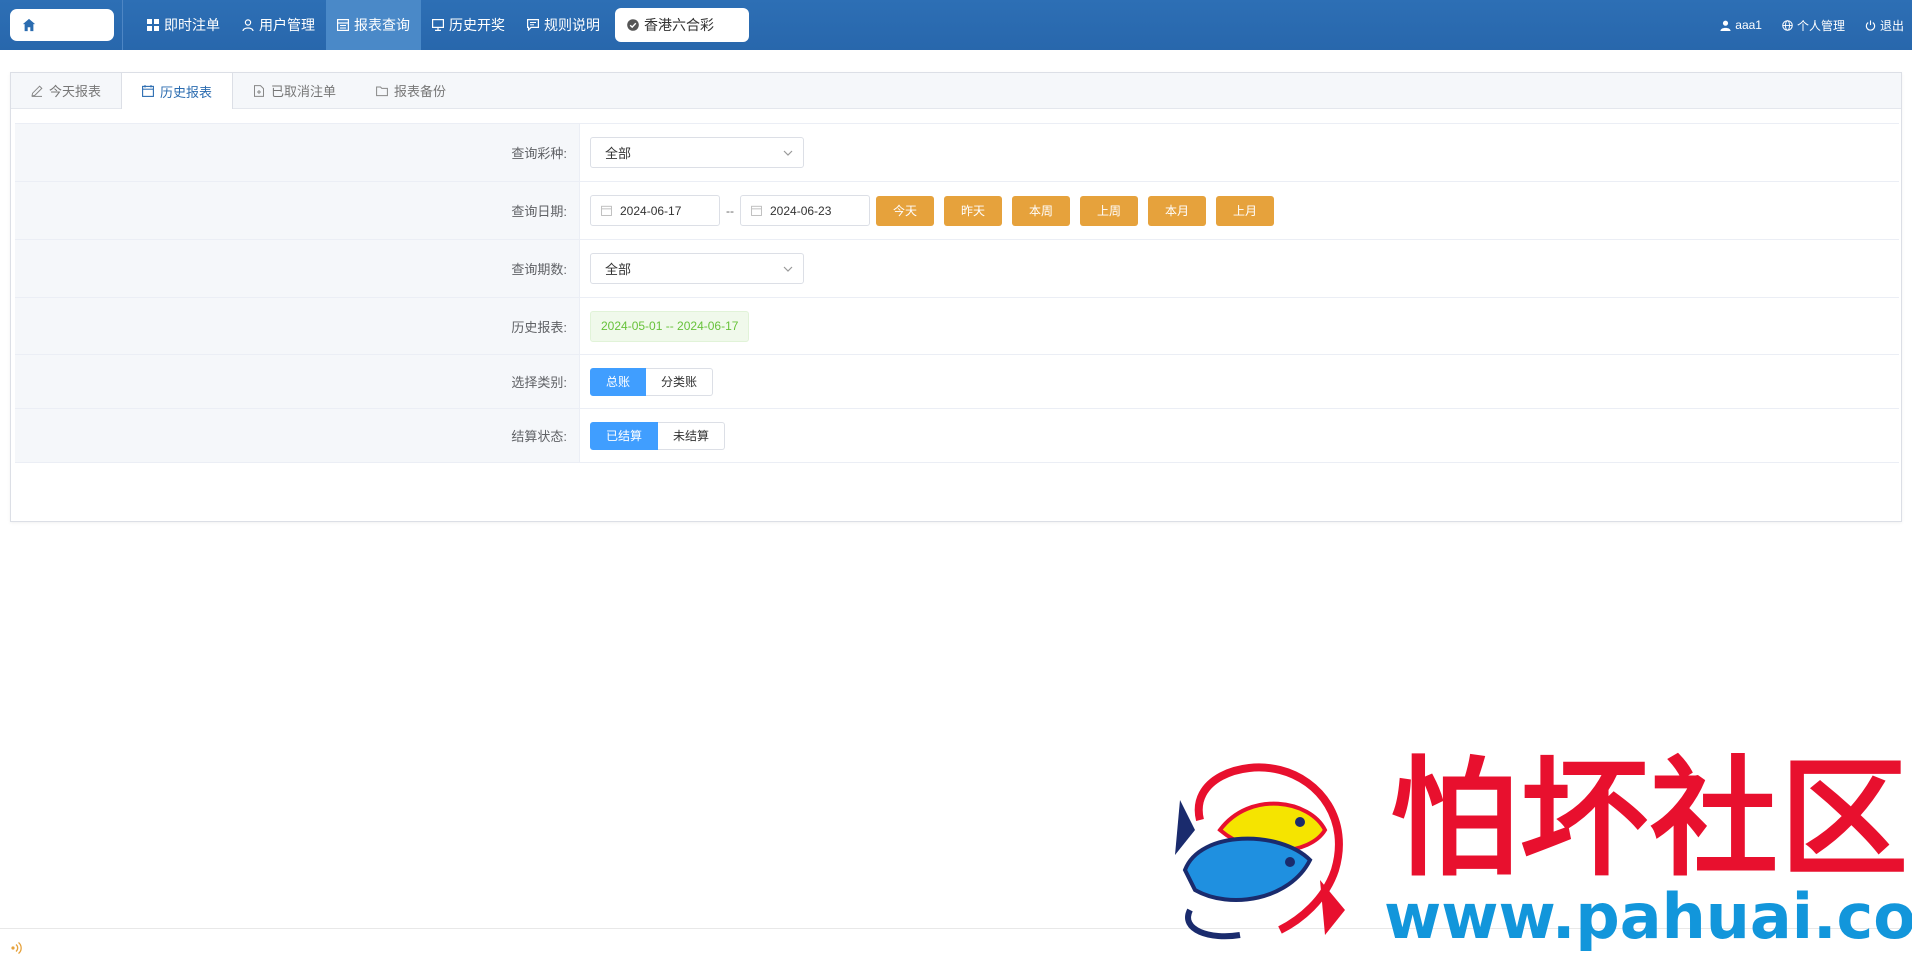 This screenshot has height=967, width=1912. I want to click on nav-label: 用户管理, so click(287, 25).